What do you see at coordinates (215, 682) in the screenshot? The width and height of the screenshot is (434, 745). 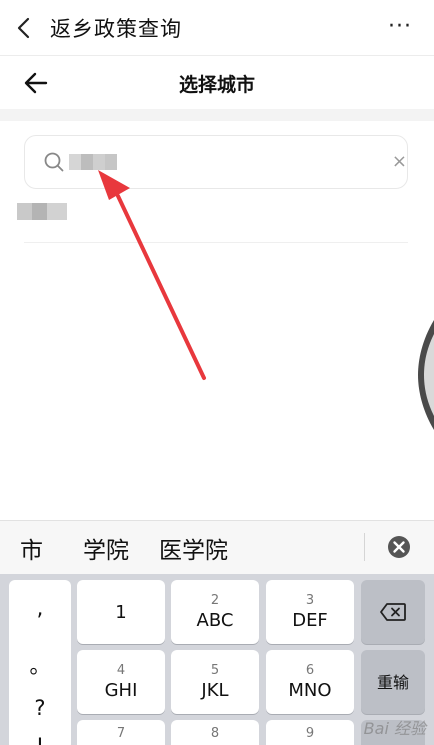 I see `key-5: 5 JKL` at bounding box center [215, 682].